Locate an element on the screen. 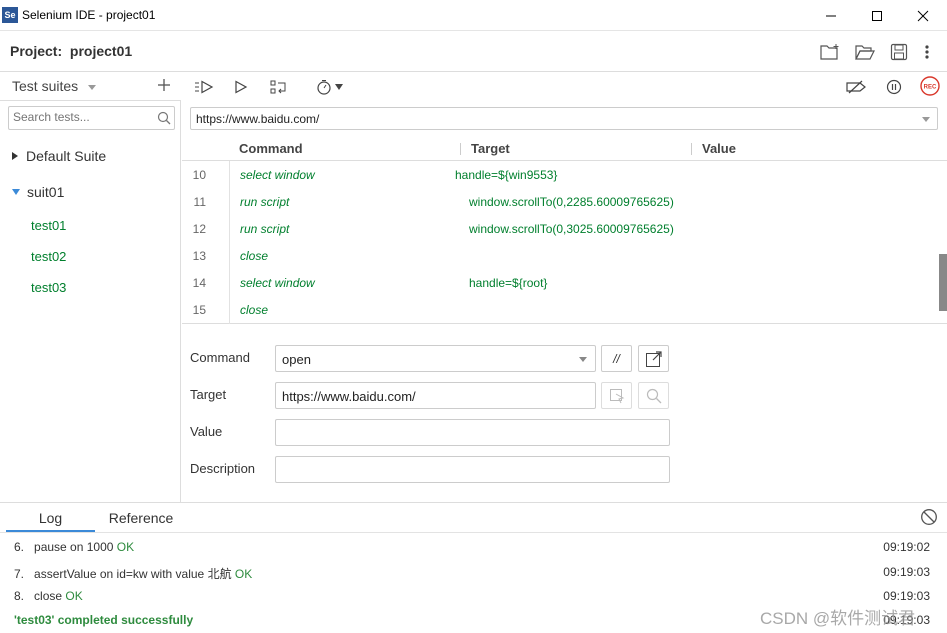  table-row: 10 select window handle=${win9553} is located at coordinates (564, 174).